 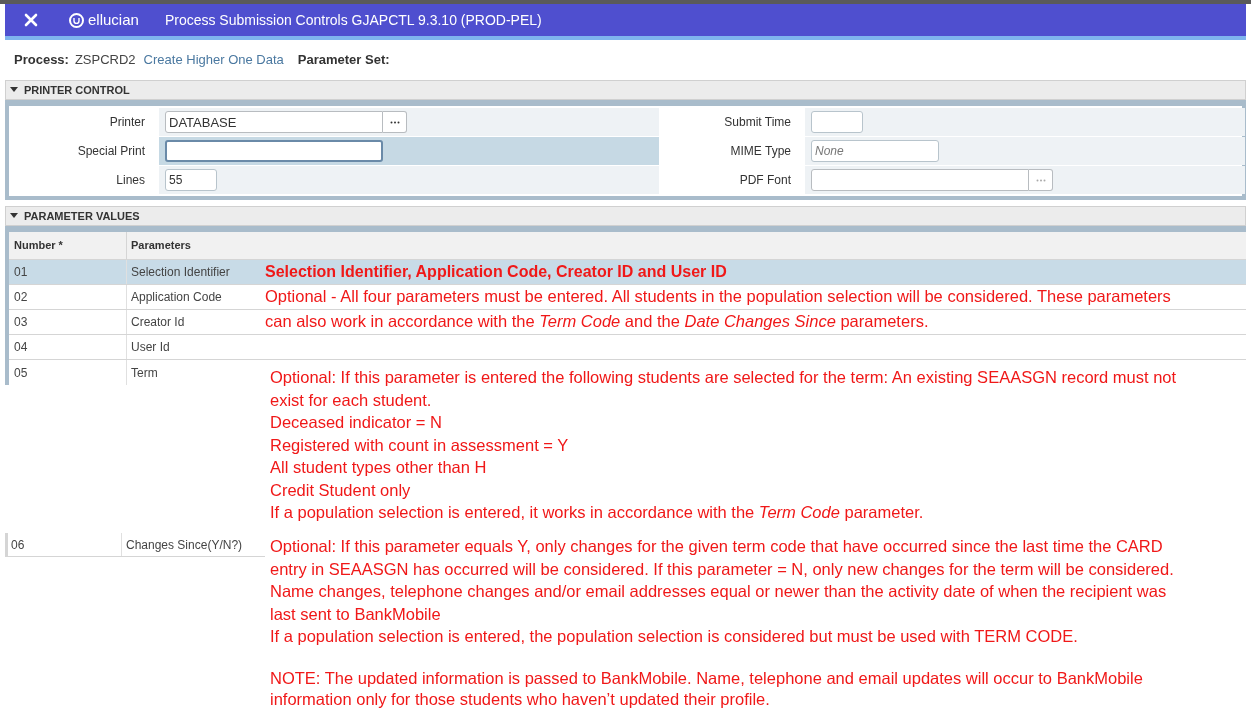 I want to click on table-cell: 06, so click(x=65, y=544).